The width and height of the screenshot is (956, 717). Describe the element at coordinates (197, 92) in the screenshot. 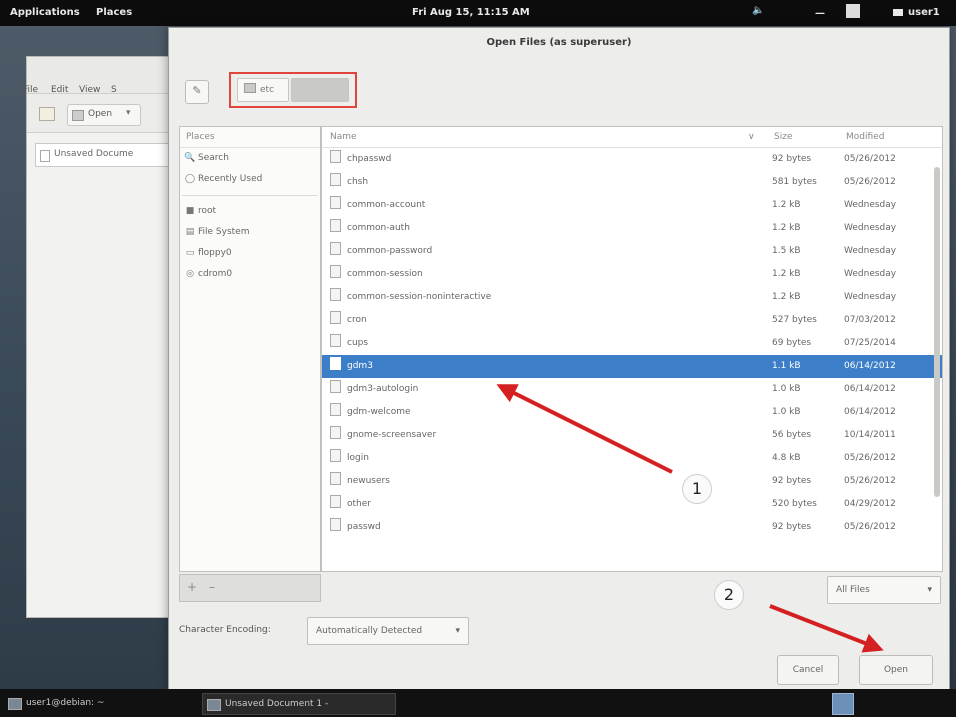

I see `type-location-button: ✎` at that location.